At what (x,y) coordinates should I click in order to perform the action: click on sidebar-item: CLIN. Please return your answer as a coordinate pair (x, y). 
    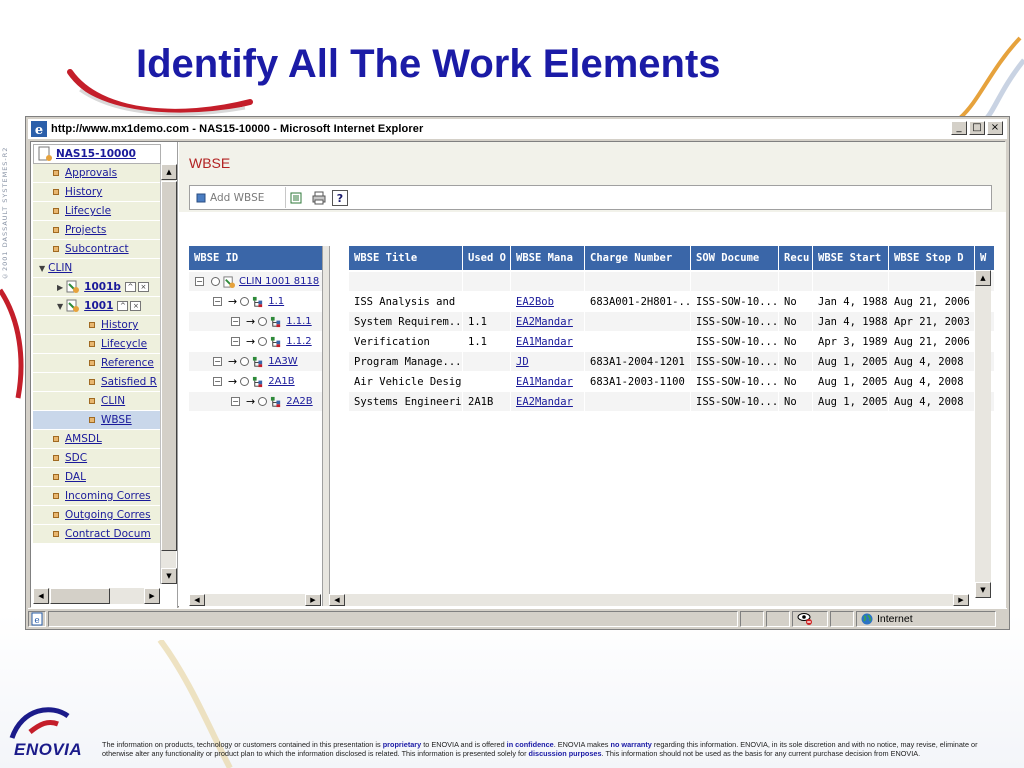
    Looking at the image, I should click on (96, 401).